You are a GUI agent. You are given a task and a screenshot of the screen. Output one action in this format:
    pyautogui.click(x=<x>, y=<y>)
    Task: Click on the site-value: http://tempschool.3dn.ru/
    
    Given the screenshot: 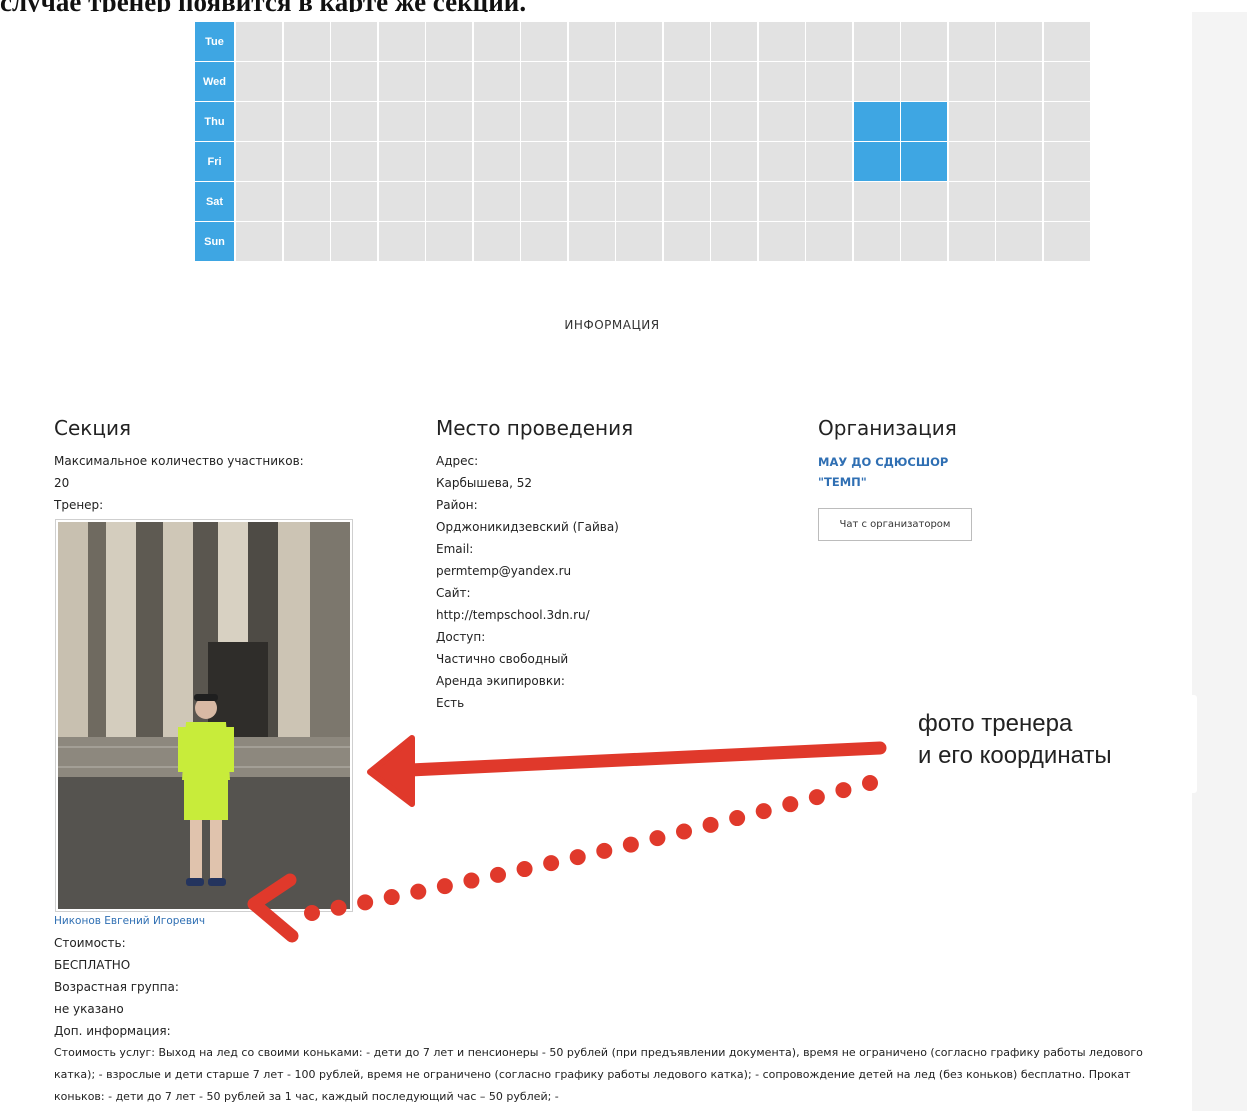 What is the action you would take?
    pyautogui.click(x=527, y=615)
    